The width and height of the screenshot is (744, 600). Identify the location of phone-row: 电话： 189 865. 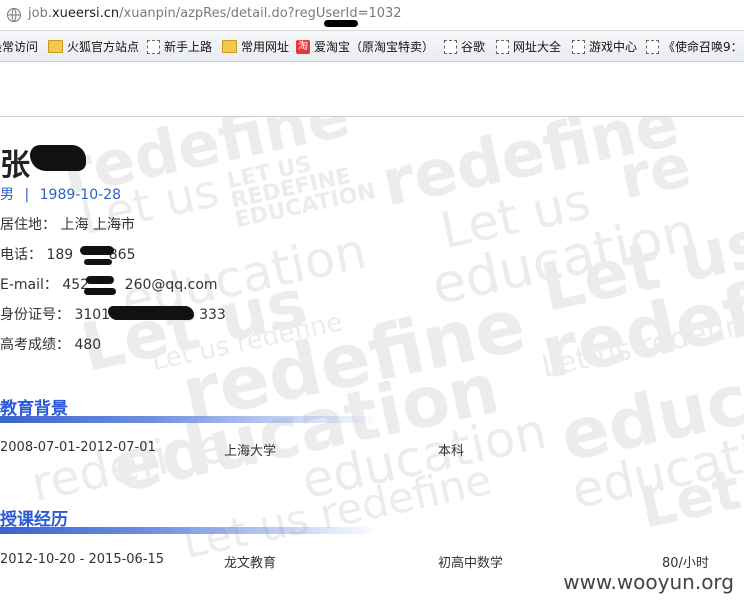
(68, 254).